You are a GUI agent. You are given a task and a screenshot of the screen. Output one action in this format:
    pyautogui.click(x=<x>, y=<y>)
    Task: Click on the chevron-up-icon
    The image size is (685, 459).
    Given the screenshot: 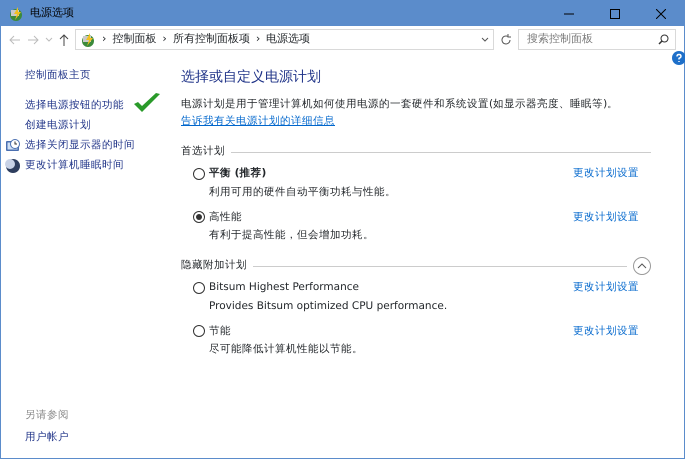 What is the action you would take?
    pyautogui.click(x=642, y=266)
    